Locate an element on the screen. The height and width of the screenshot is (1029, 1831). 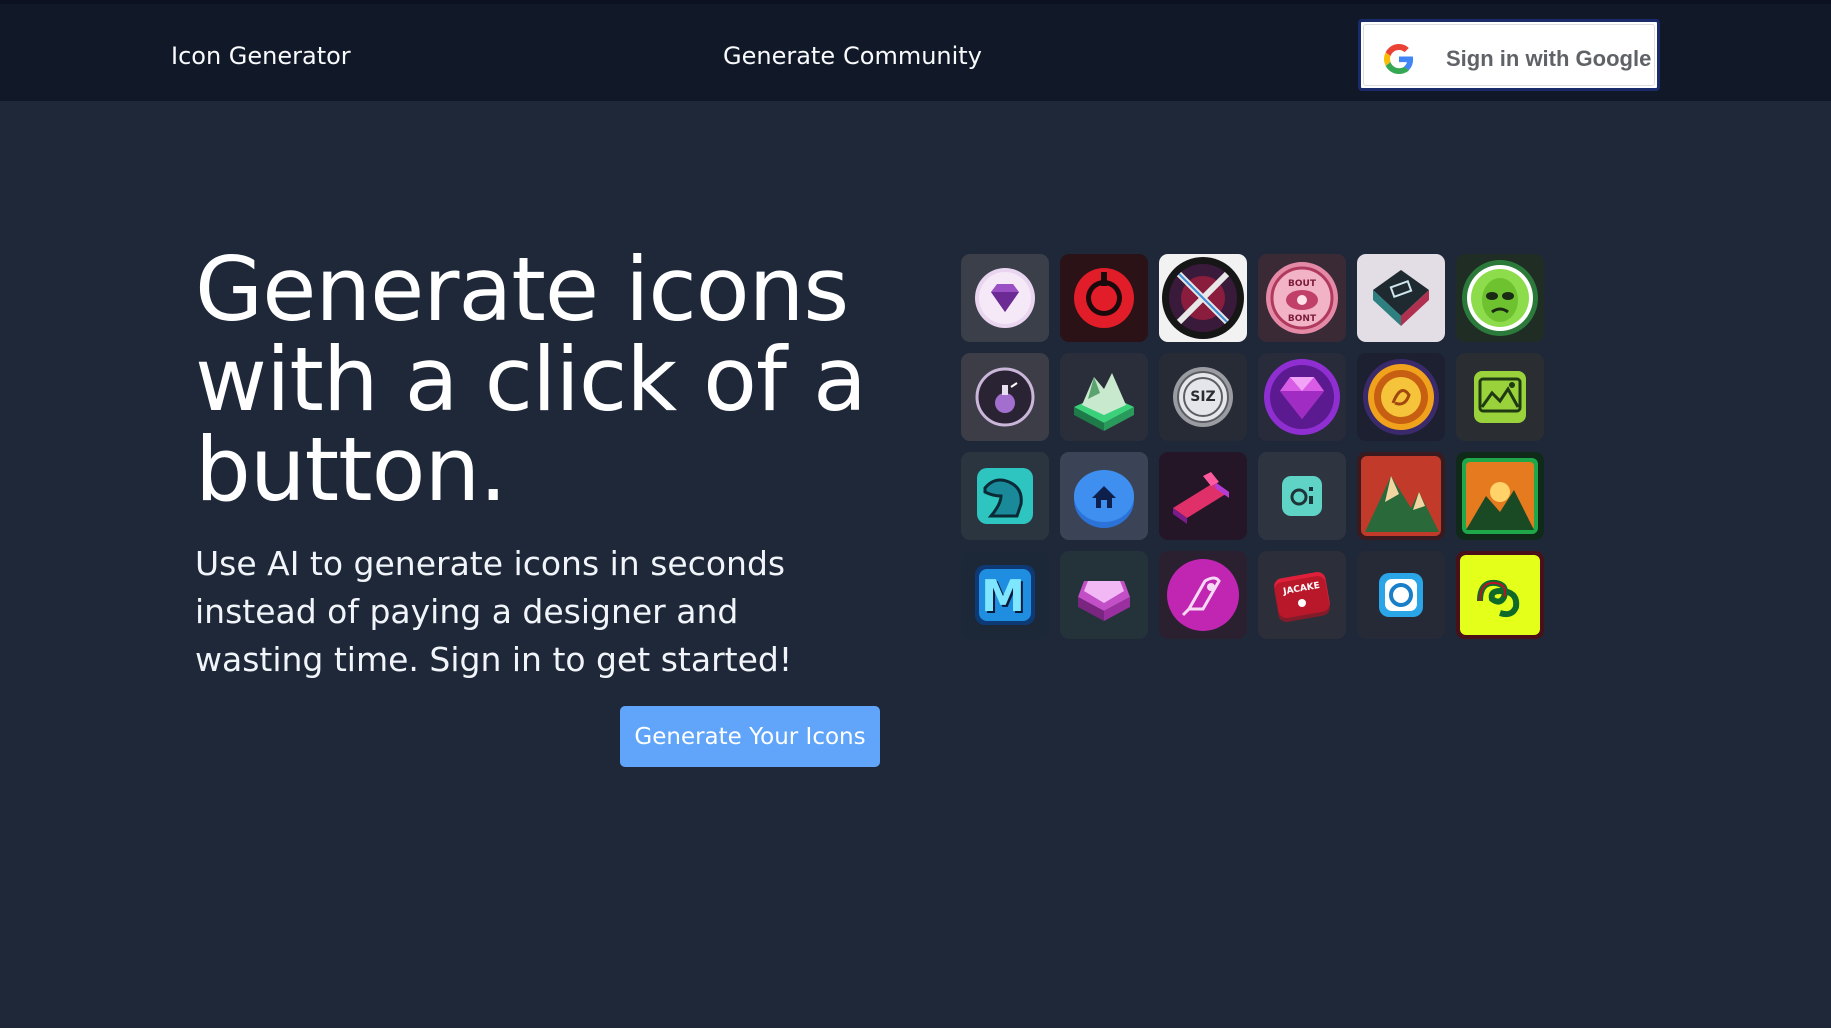
google-button-inner: Sign in with Google is located at coordinates (1509, 55).